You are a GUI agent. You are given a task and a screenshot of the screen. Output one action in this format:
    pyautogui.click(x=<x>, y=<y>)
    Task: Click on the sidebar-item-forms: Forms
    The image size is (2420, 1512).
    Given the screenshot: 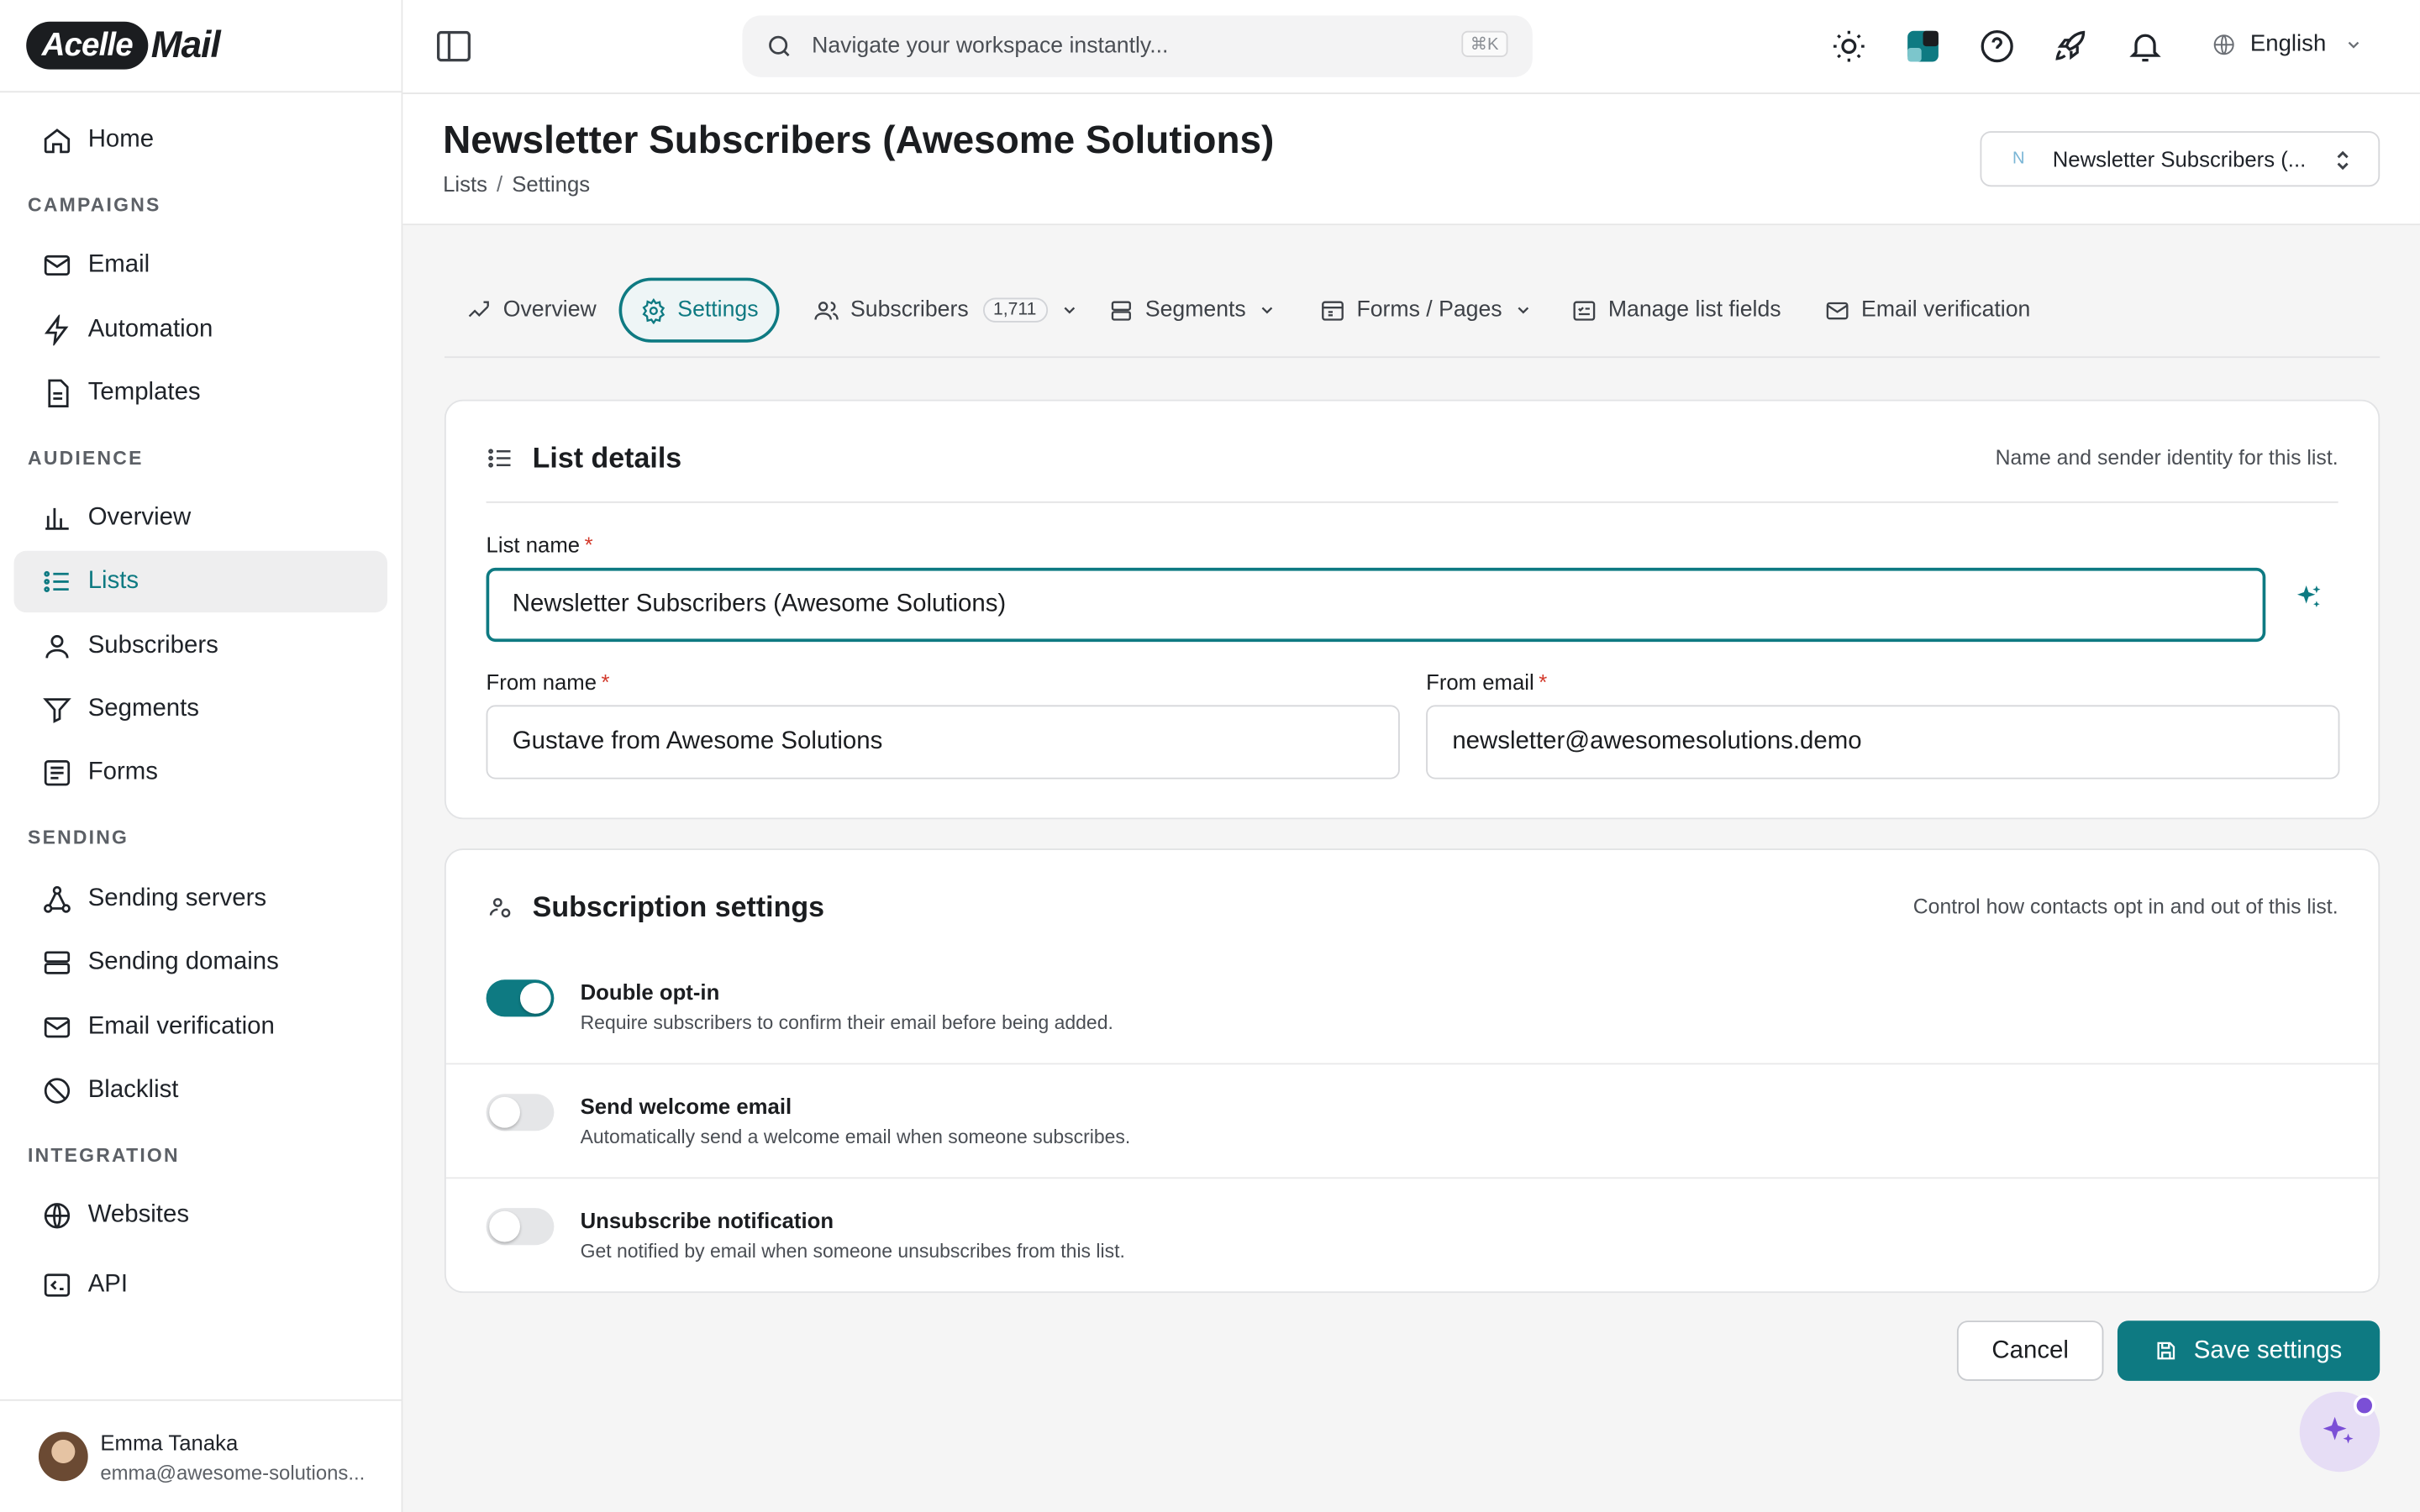 What is the action you would take?
    pyautogui.click(x=200, y=772)
    